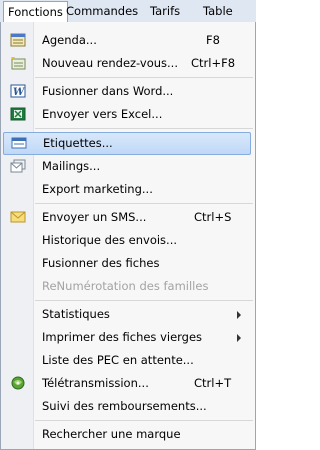  What do you see at coordinates (35, 12) in the screenshot?
I see `menu-tab-fonctions: Fonctions` at bounding box center [35, 12].